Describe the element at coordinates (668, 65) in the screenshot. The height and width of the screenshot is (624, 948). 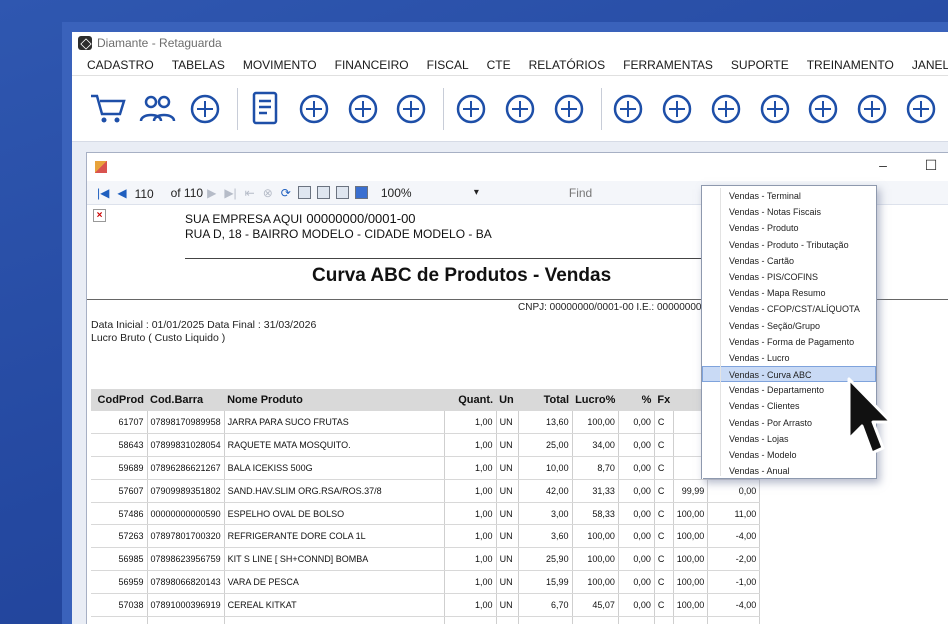
I see `menu-item-7: FERRAMENTAS` at that location.